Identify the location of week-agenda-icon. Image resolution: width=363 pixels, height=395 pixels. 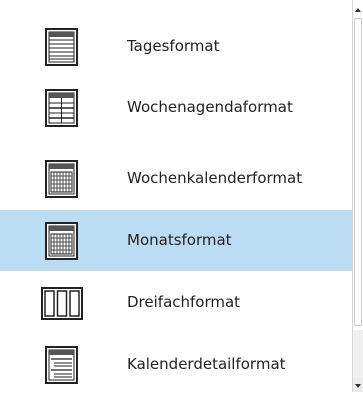
(62, 108).